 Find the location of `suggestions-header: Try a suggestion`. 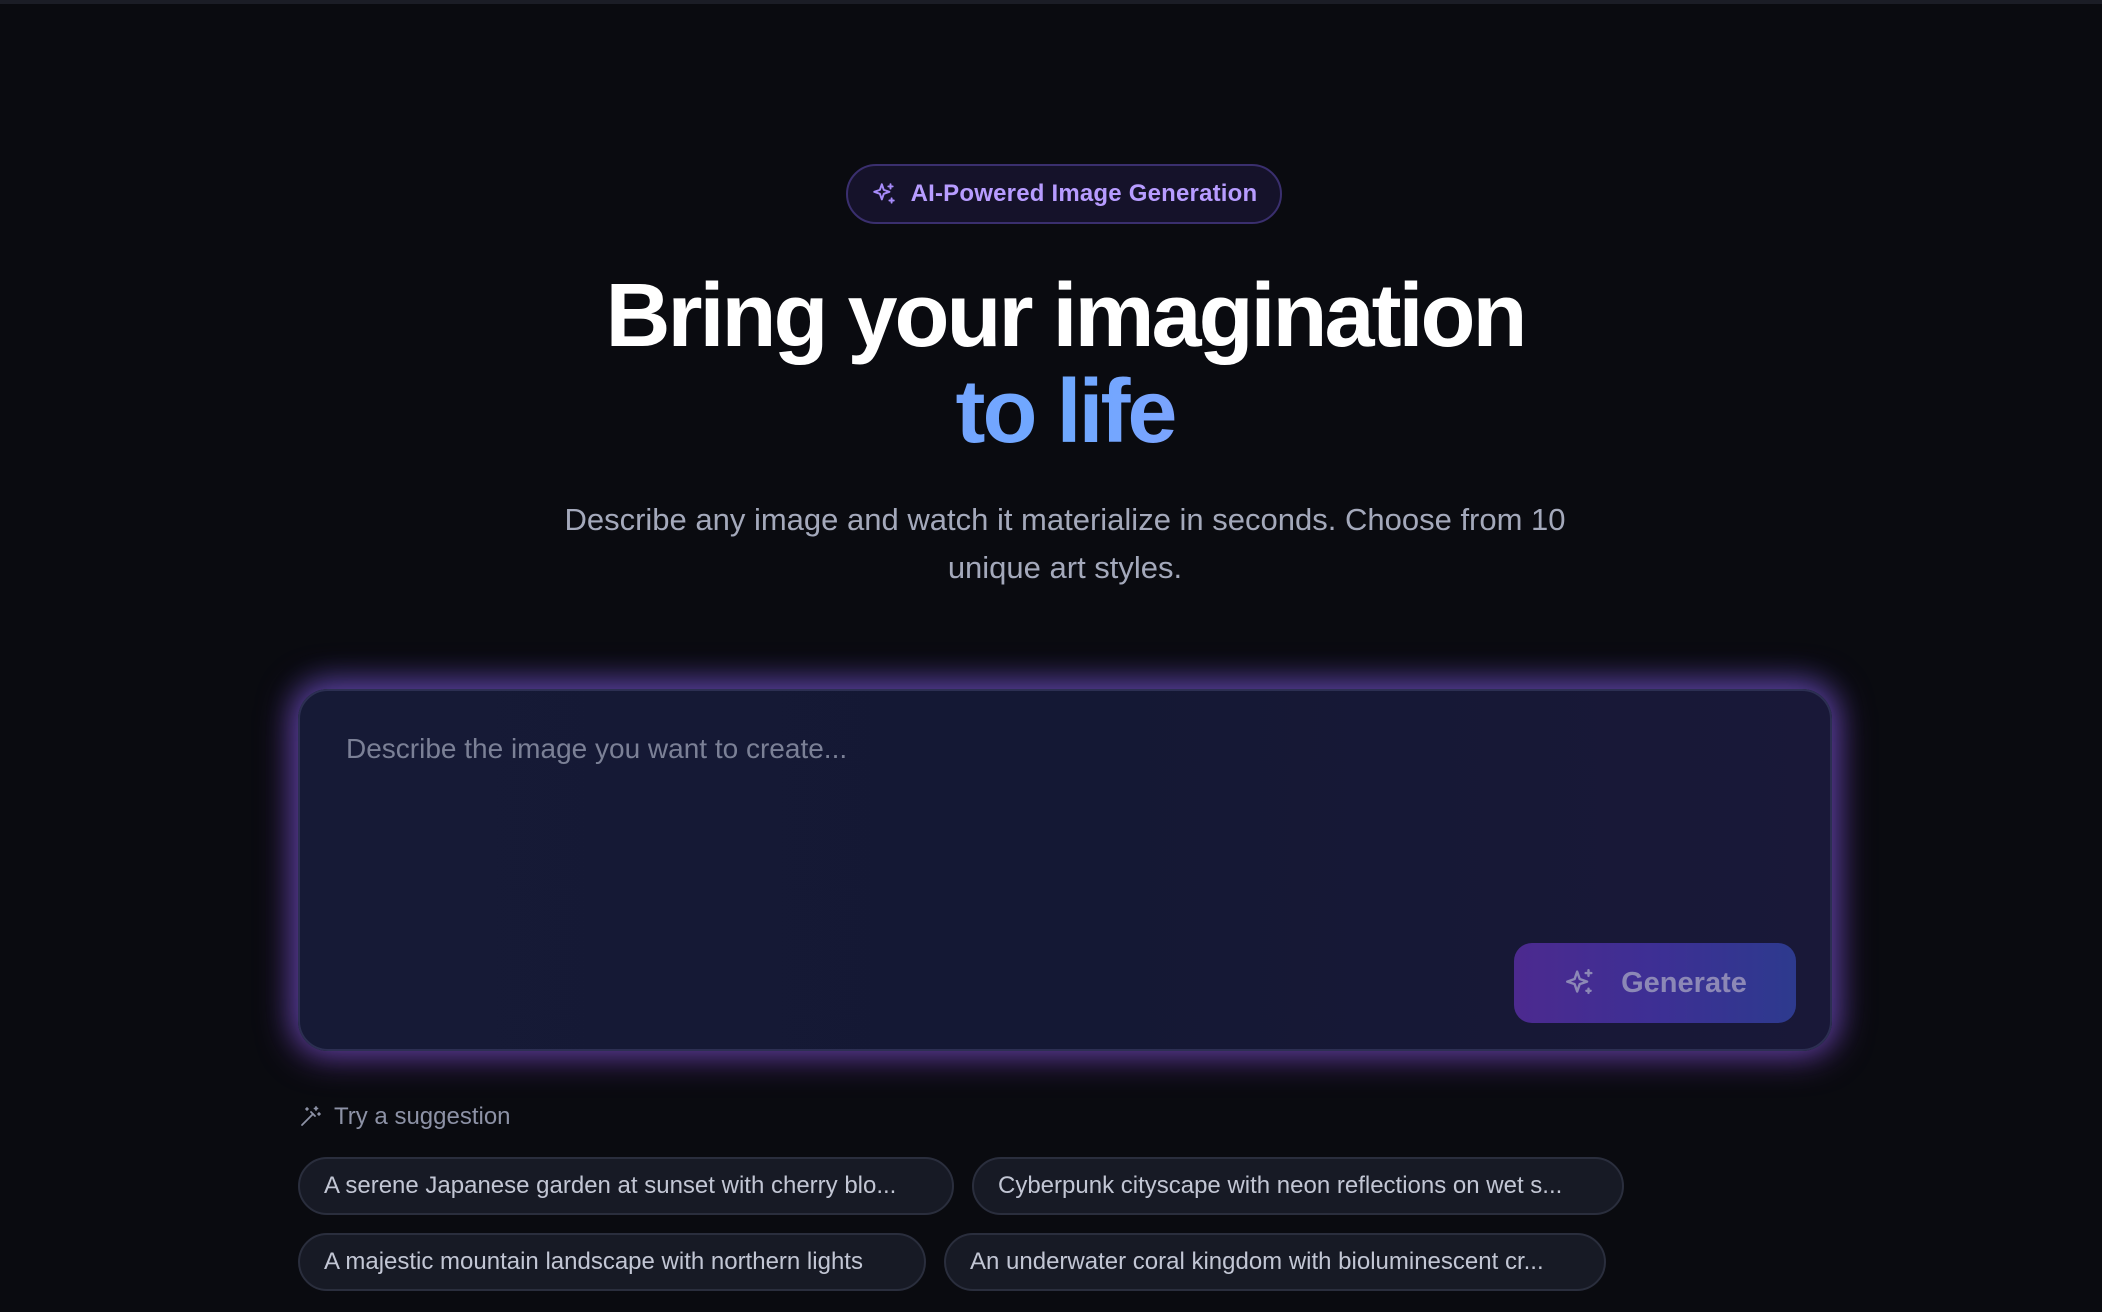

suggestions-header: Try a suggestion is located at coordinates (404, 1117).